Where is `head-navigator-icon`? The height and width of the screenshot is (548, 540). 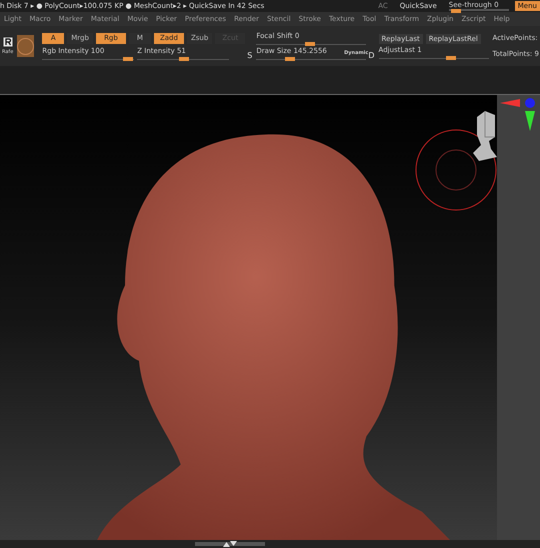 head-navigator-icon is located at coordinates (484, 135).